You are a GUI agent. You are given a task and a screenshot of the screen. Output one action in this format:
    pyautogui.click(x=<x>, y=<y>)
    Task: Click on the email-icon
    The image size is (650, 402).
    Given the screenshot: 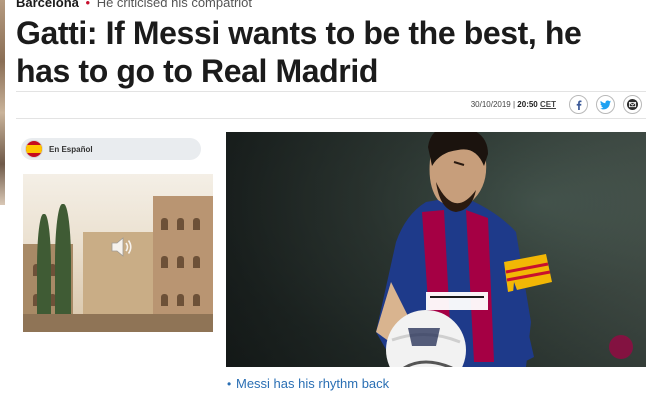 What is the action you would take?
    pyautogui.click(x=632, y=104)
    